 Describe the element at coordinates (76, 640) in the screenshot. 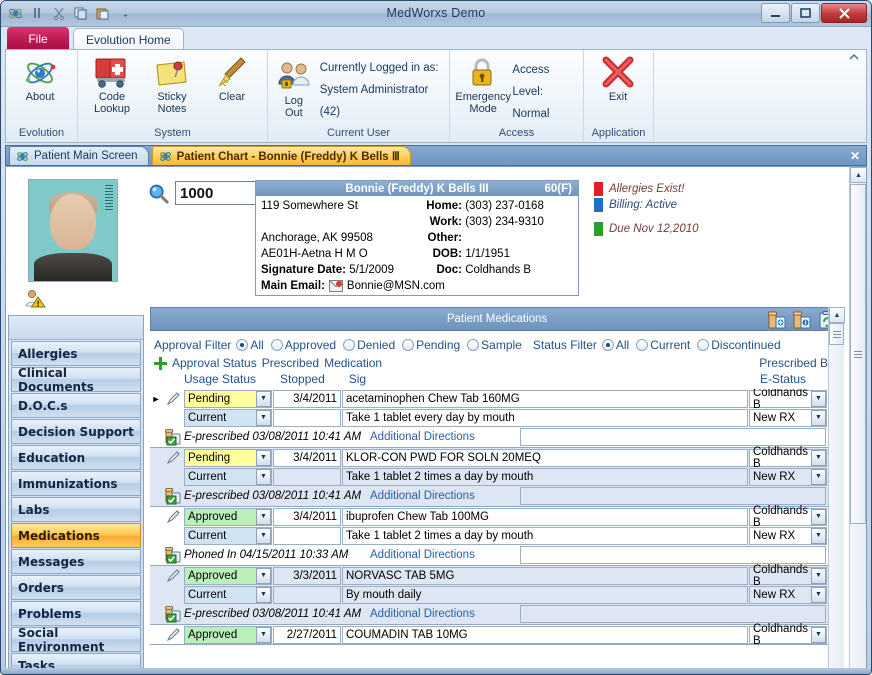

I see `sidebar-item-social-environment: Social Environment` at that location.